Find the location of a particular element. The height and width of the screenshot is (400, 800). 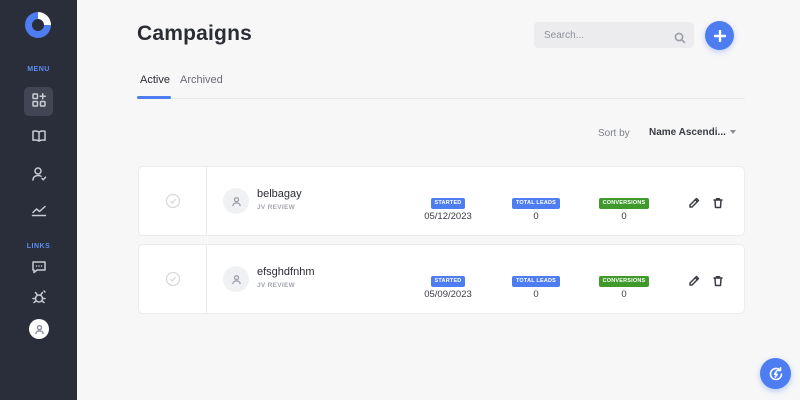

menu-section-label: MENU is located at coordinates (38, 69).